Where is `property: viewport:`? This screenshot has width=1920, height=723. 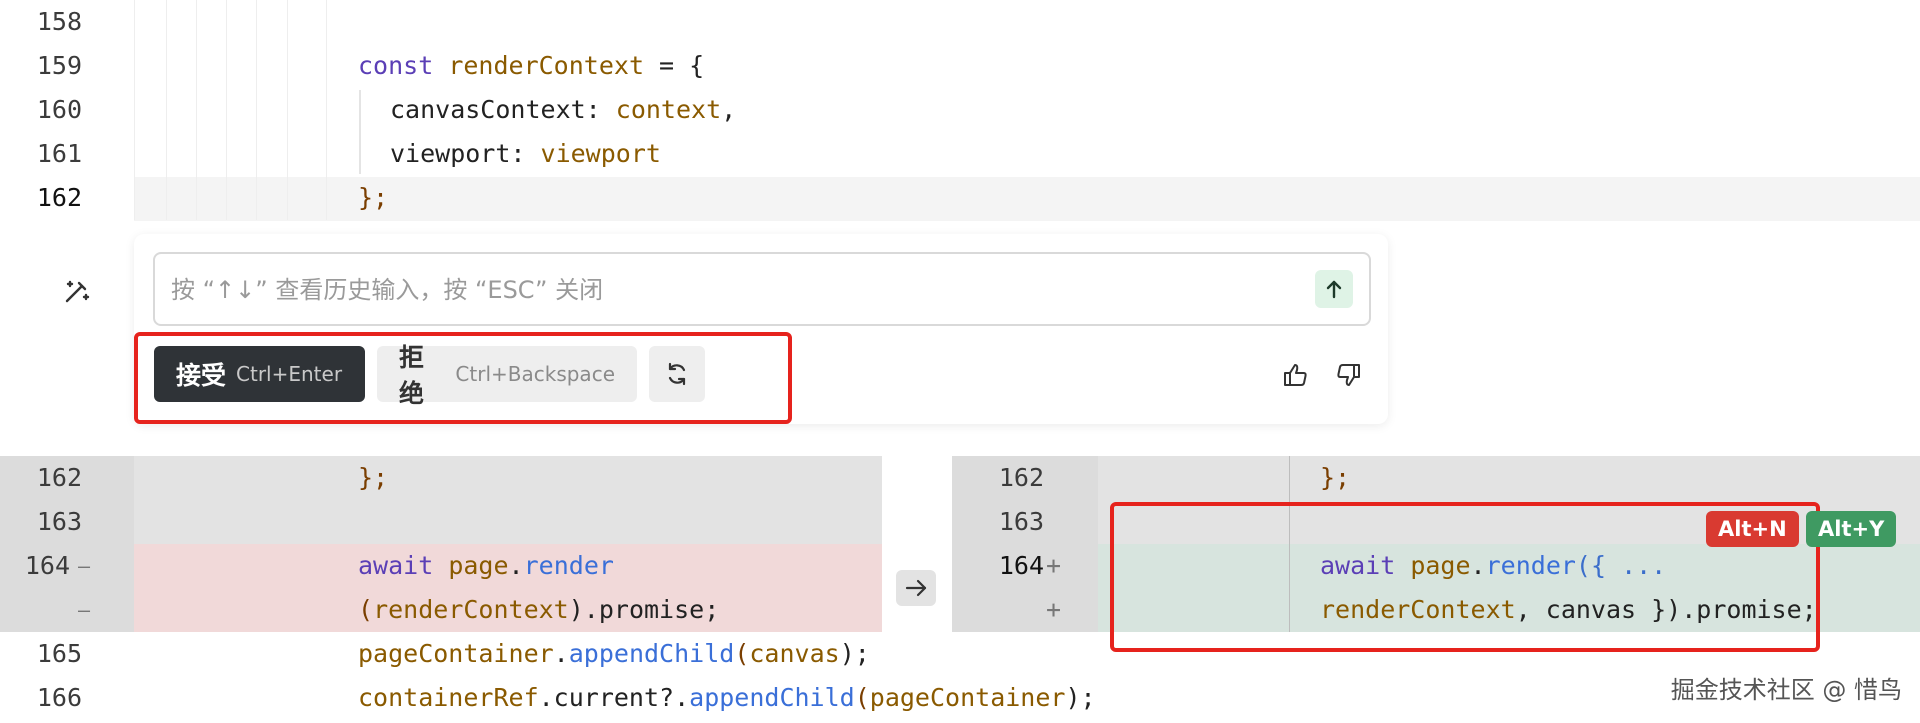 property: viewport: is located at coordinates (465, 153).